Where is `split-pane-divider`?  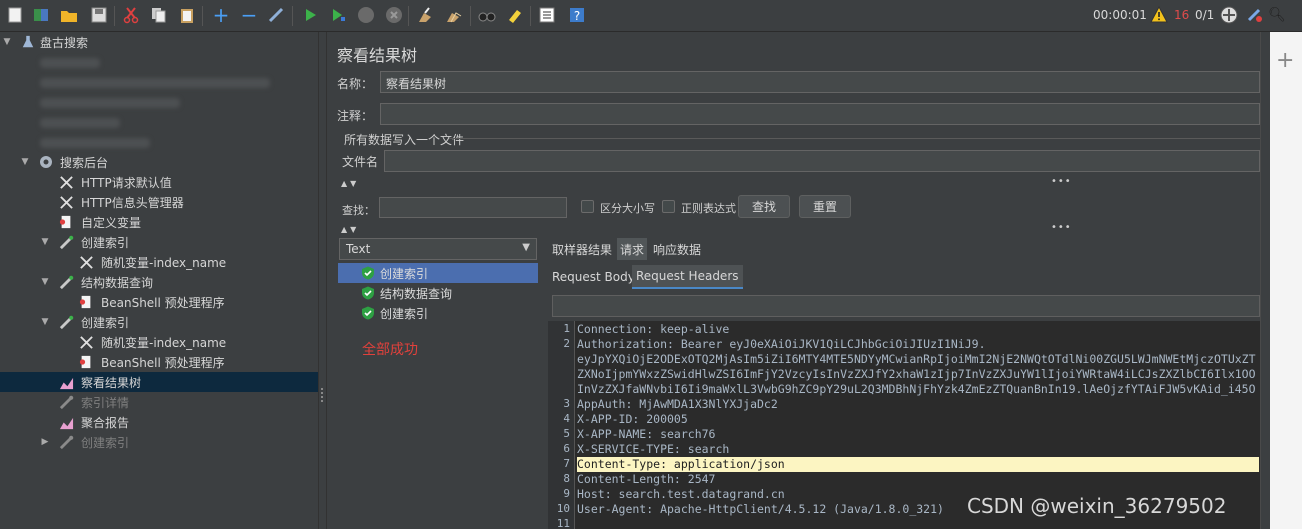 split-pane-divider is located at coordinates (322, 280).